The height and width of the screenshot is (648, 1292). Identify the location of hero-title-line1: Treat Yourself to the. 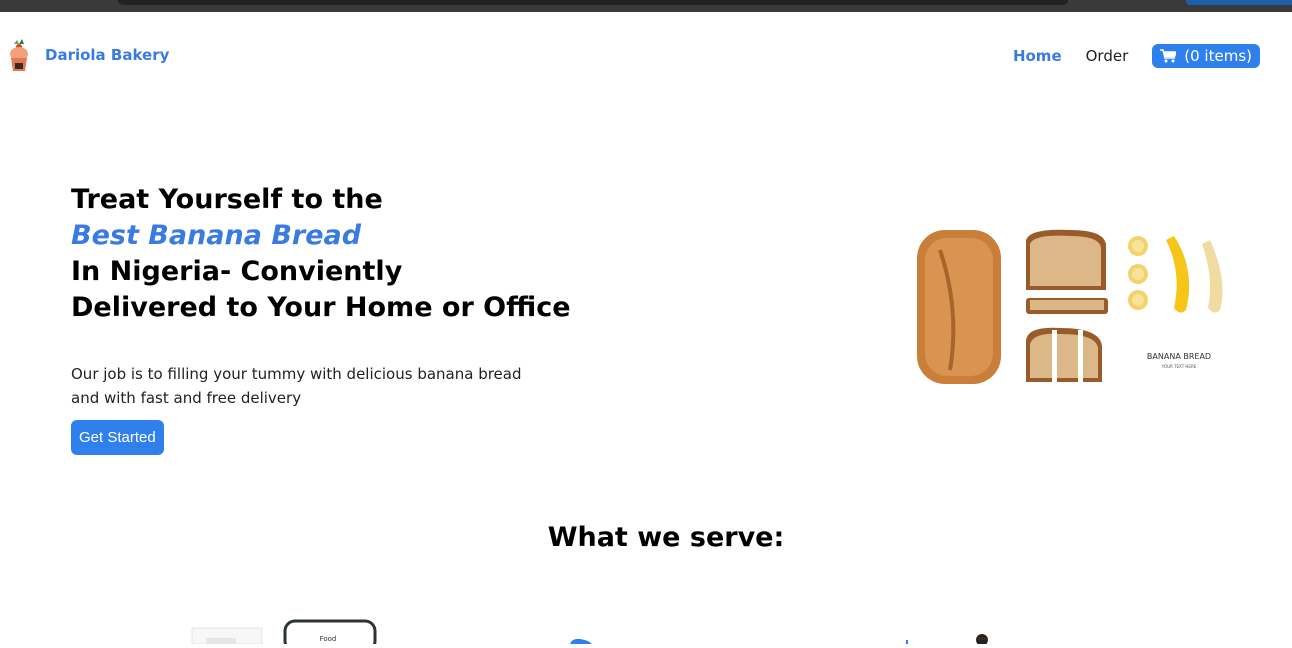
(227, 199).